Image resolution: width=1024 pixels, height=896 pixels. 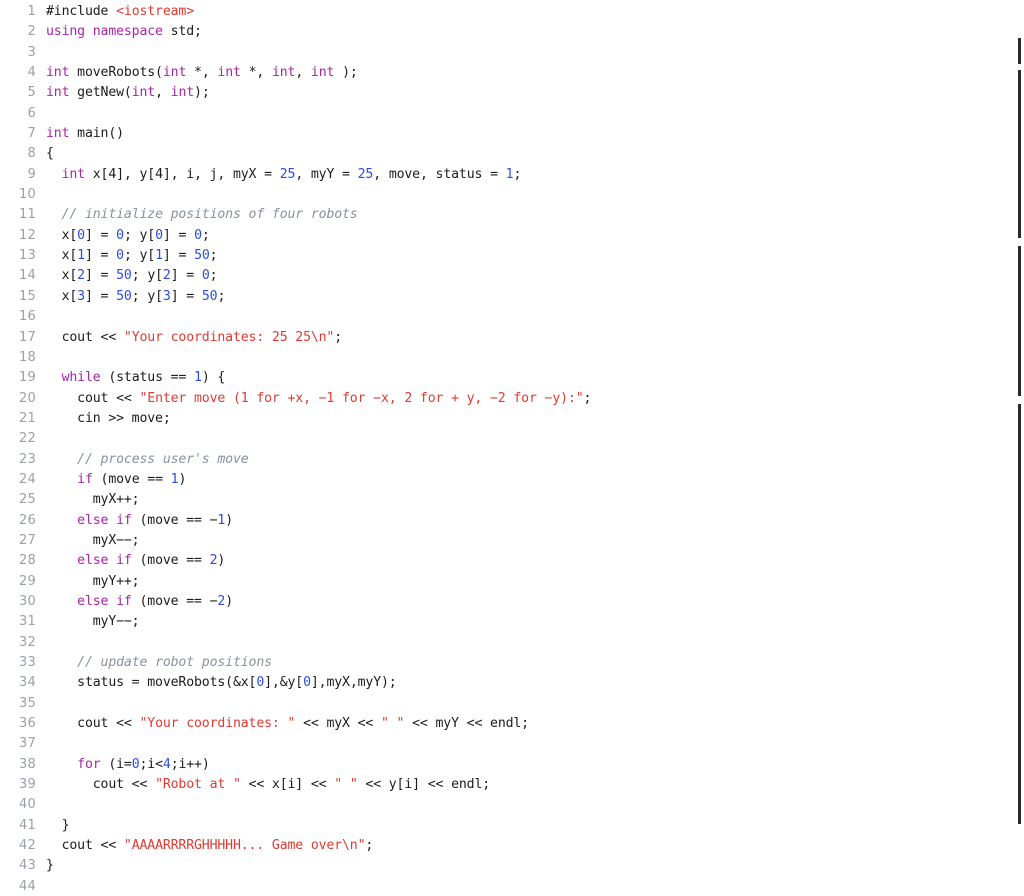 I want to click on code-line-text: else if (move == 2), so click(x=535, y=561).